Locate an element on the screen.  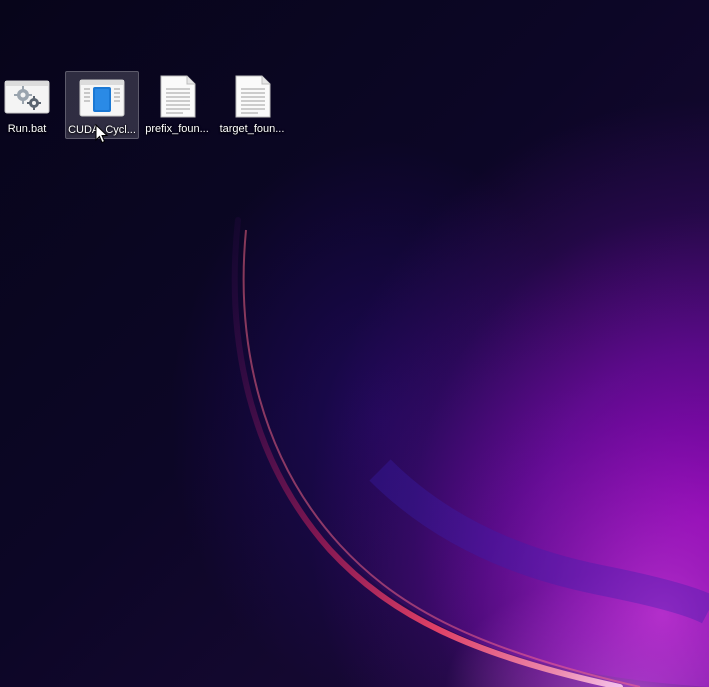
desktop-icon-run-bat: Run.bat is located at coordinates (32, 105).